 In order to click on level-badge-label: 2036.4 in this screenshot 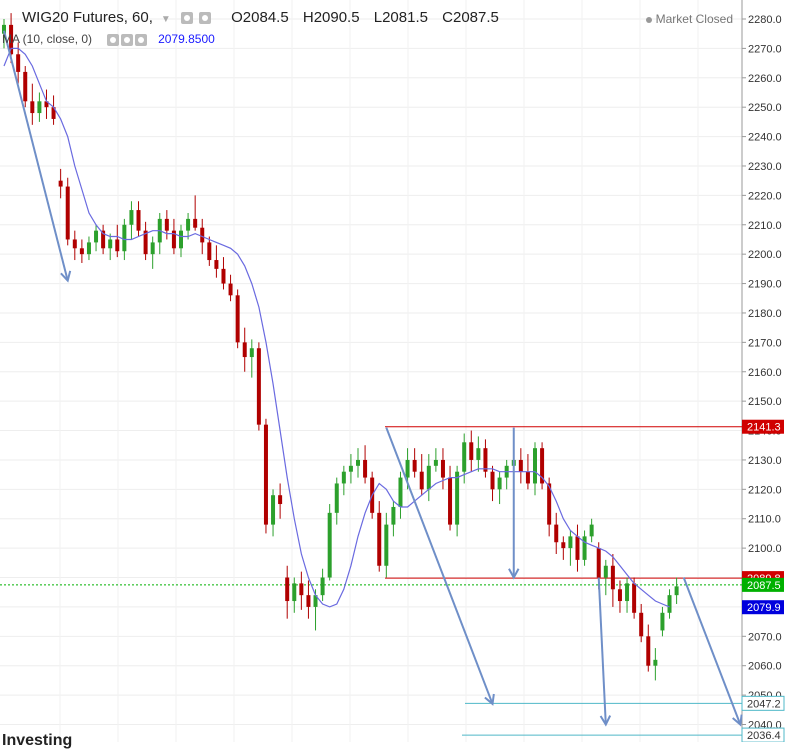, I will do `click(764, 736)`.